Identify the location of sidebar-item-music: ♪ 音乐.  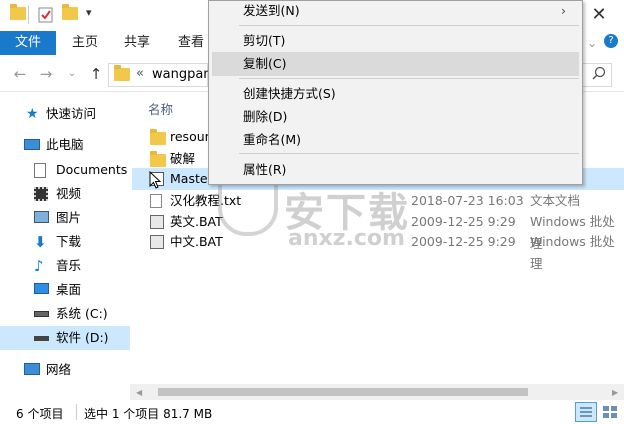
(65, 266).